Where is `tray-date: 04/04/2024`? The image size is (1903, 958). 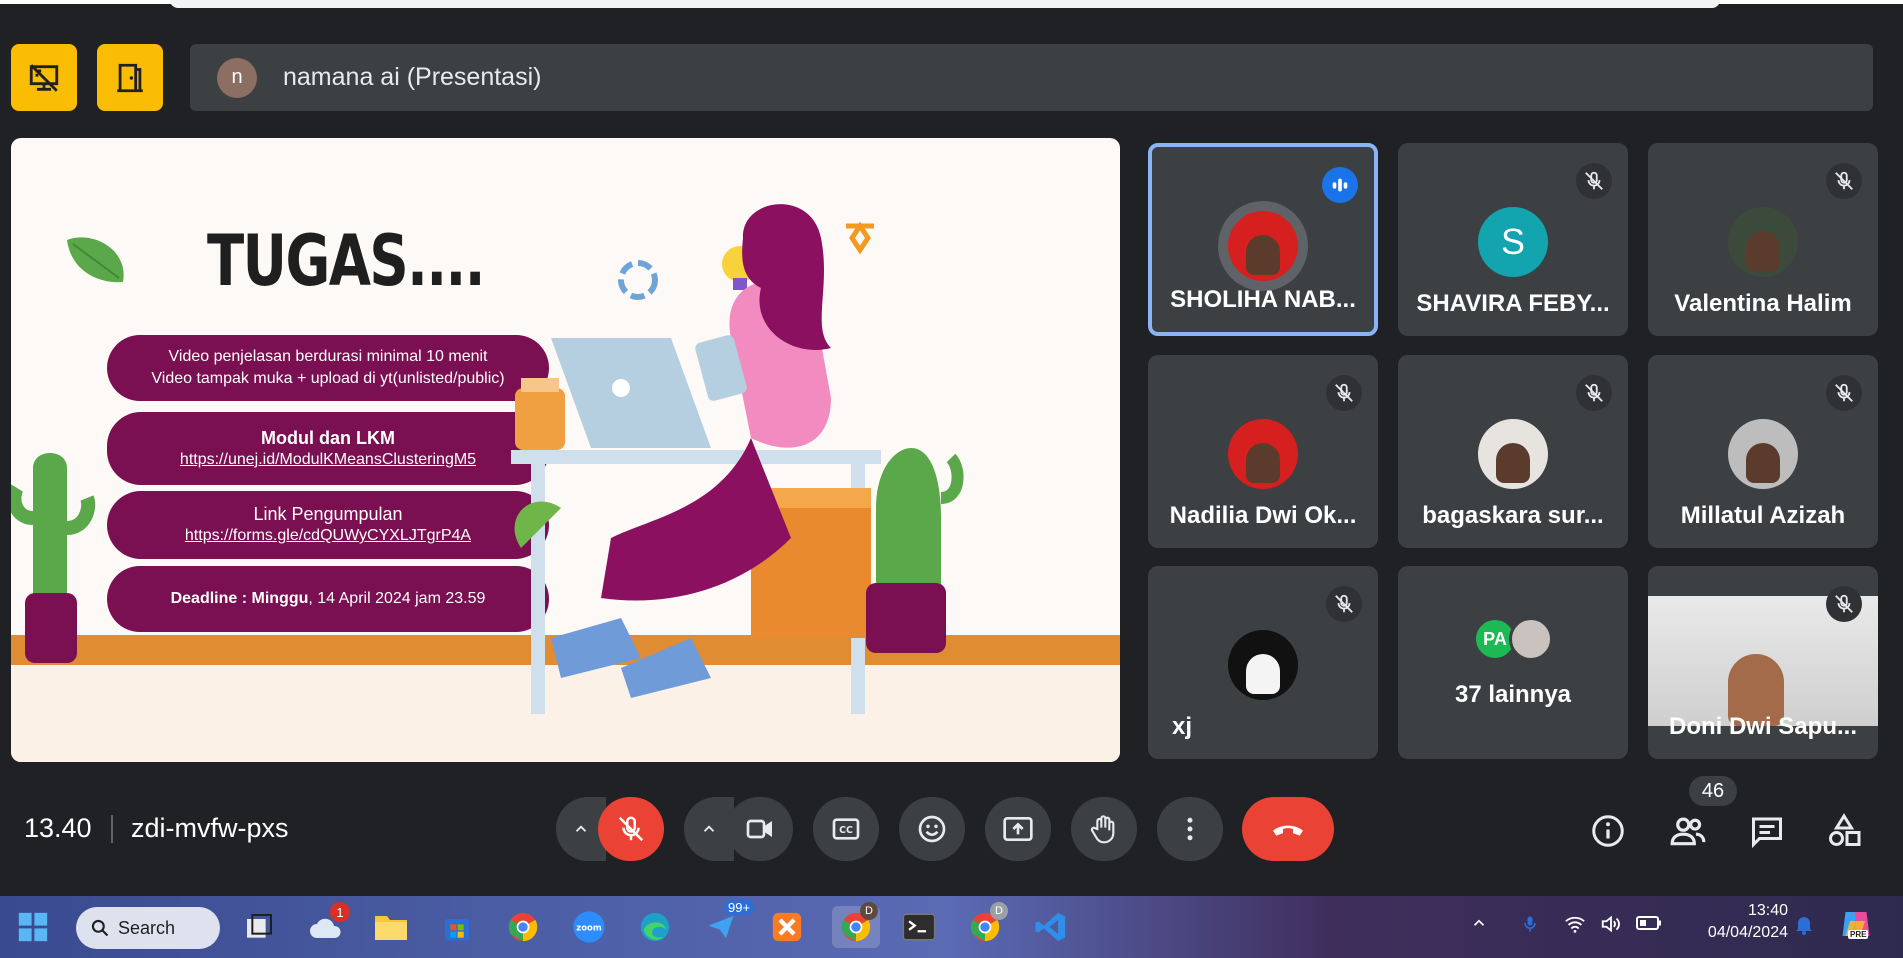 tray-date: 04/04/2024 is located at coordinates (1747, 932).